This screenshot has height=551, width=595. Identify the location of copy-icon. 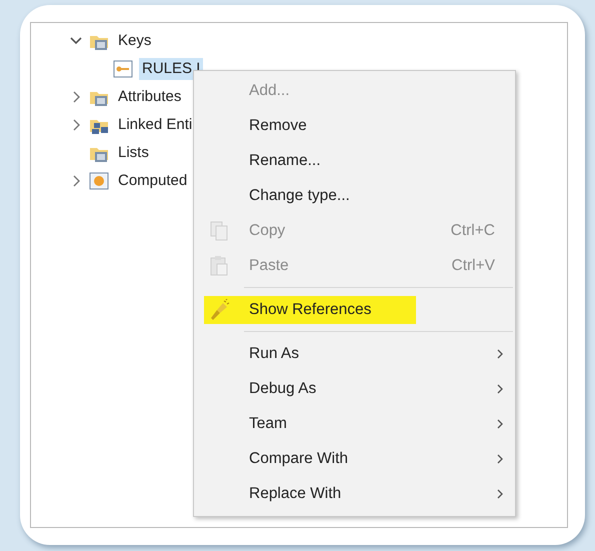
(219, 231).